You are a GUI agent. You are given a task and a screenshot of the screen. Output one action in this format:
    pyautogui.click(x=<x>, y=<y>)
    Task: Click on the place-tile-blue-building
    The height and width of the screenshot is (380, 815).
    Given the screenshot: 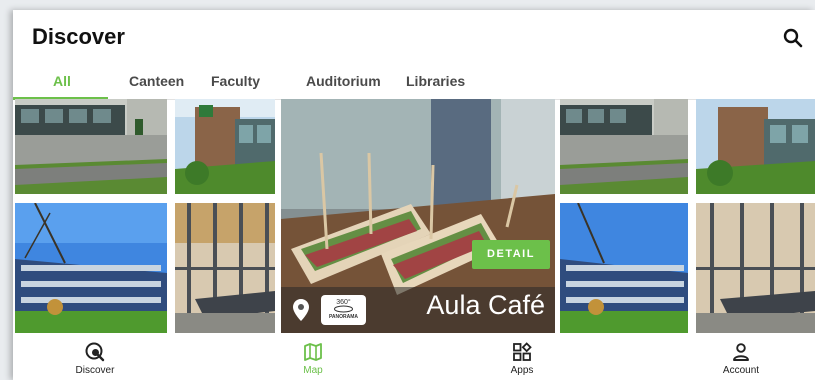 What is the action you would take?
    pyautogui.click(x=91, y=268)
    